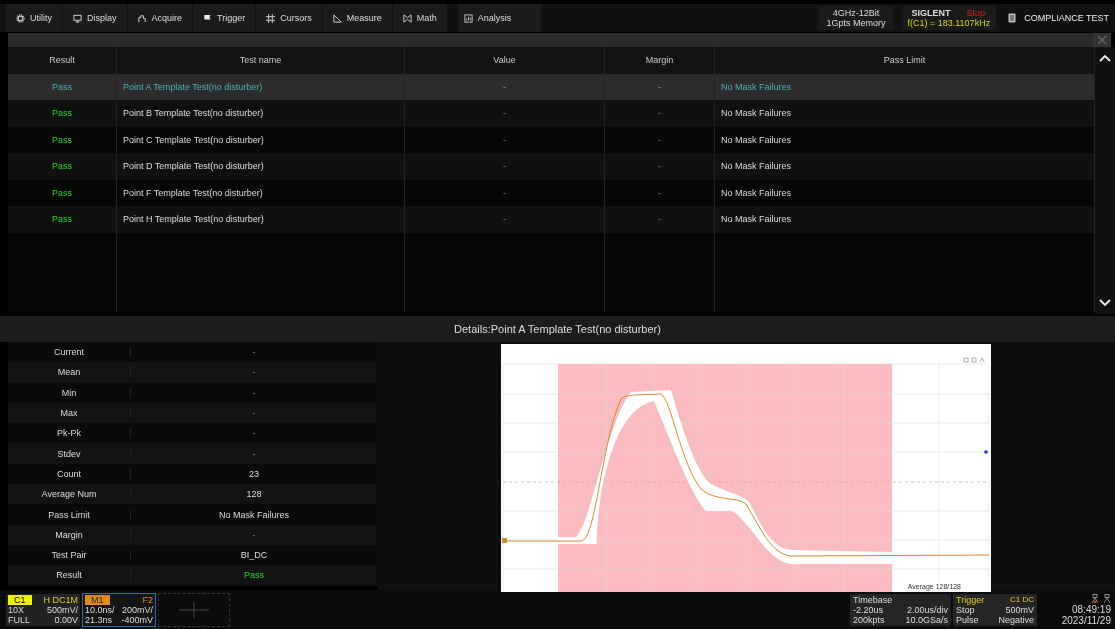 This screenshot has height=629, width=1115. What do you see at coordinates (1012, 18) in the screenshot?
I see `document-icon` at bounding box center [1012, 18].